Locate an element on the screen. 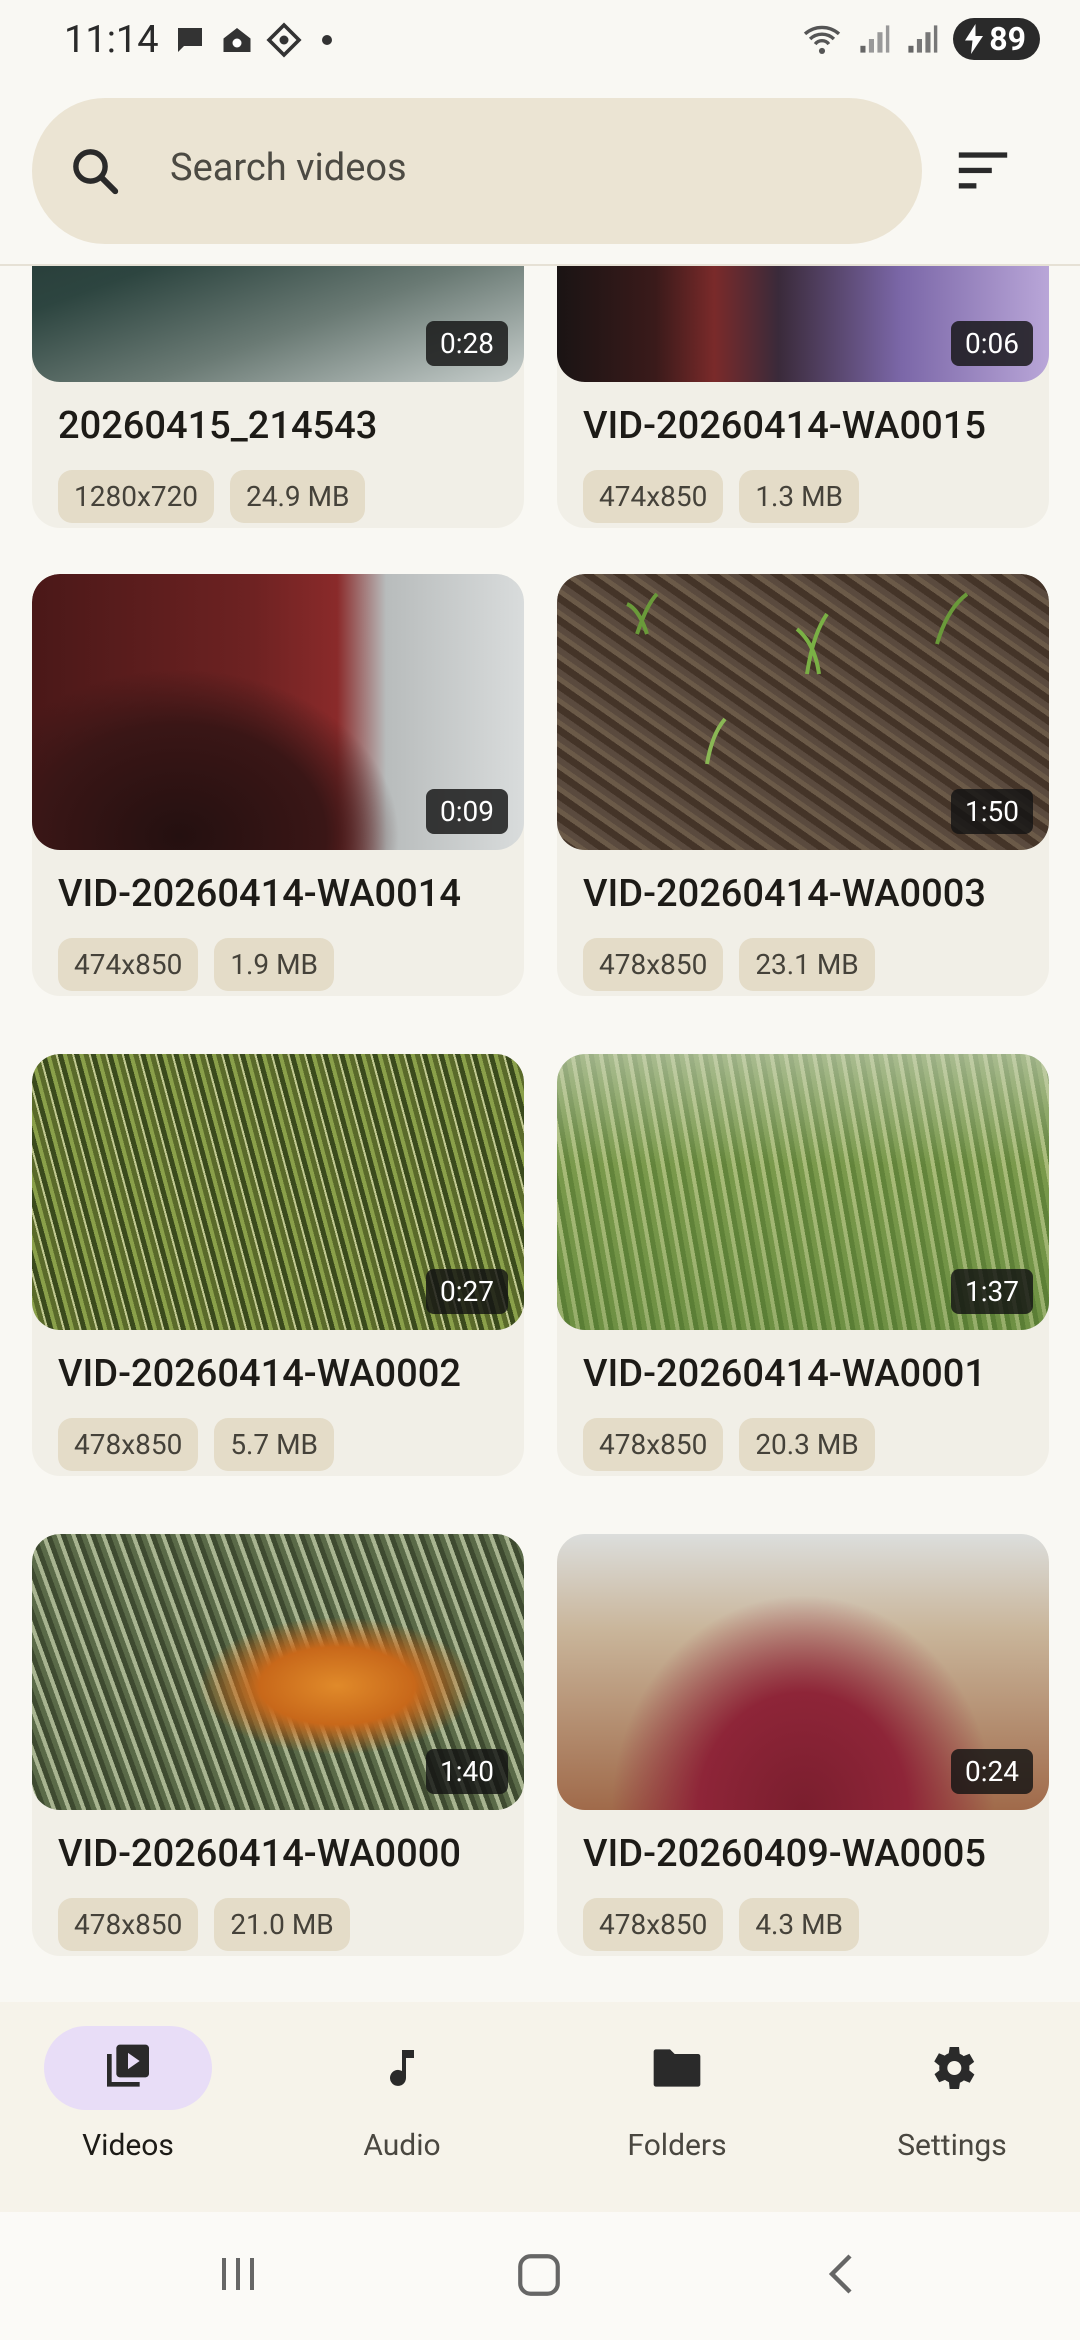  video-title: VID-20260414-WA0014 is located at coordinates (259, 894).